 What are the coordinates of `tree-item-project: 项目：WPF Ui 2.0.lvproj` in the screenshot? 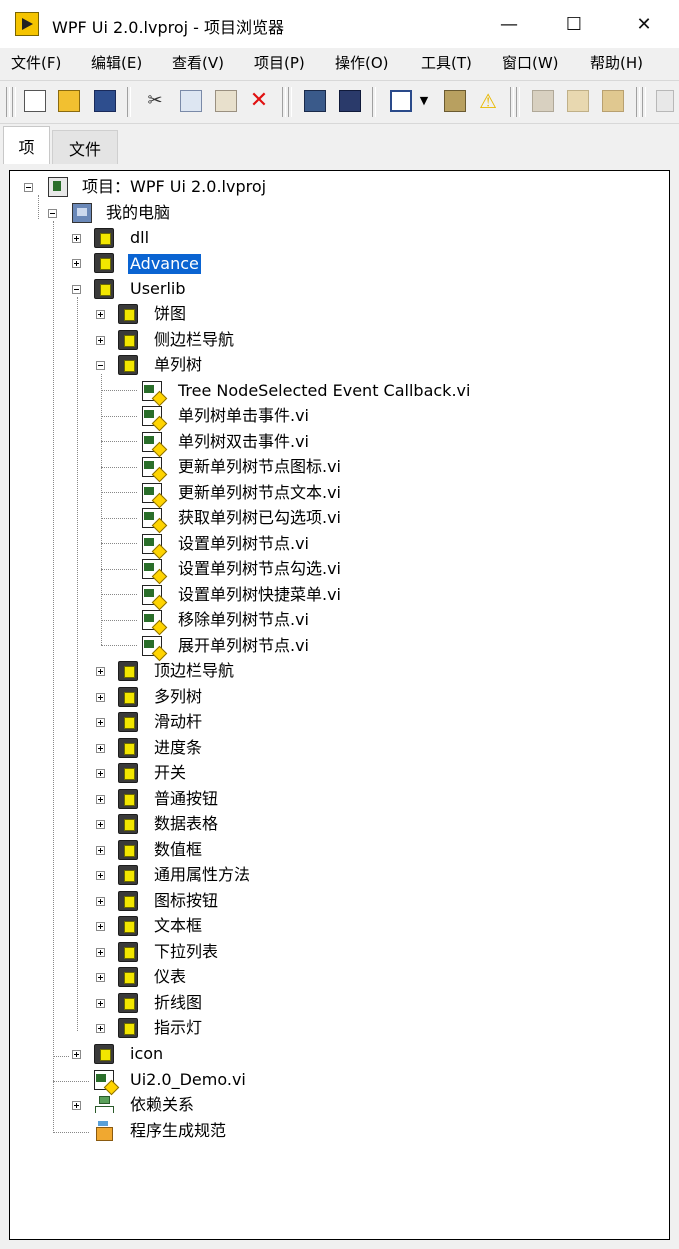 It's located at (174, 187).